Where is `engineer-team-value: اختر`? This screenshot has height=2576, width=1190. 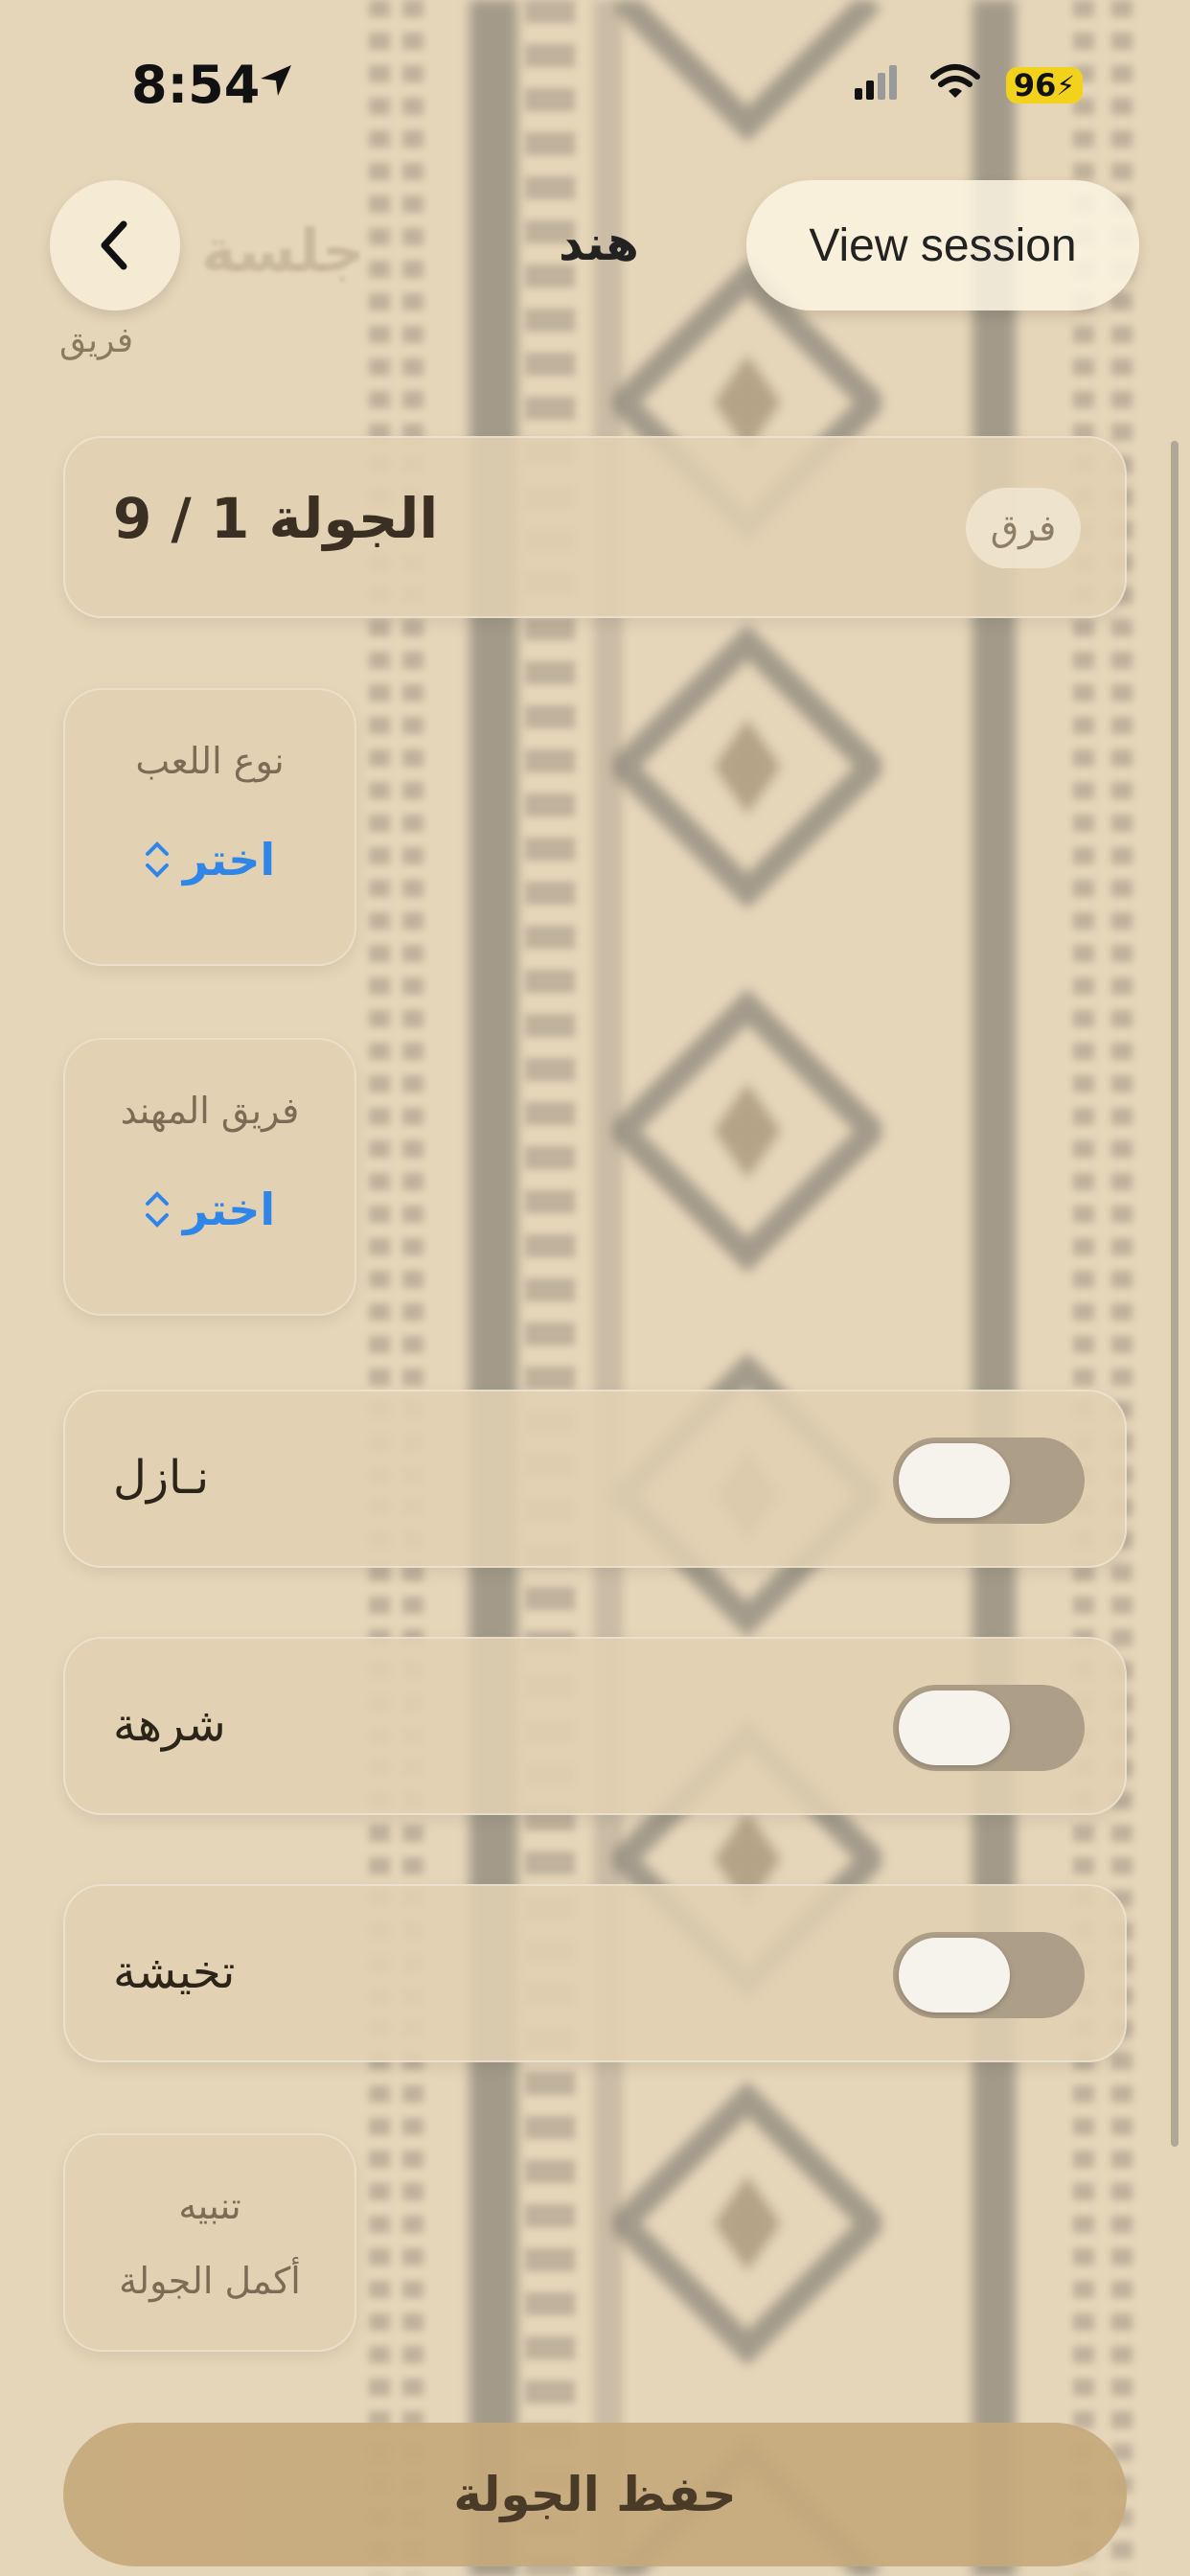 engineer-team-value: اختر is located at coordinates (229, 1209).